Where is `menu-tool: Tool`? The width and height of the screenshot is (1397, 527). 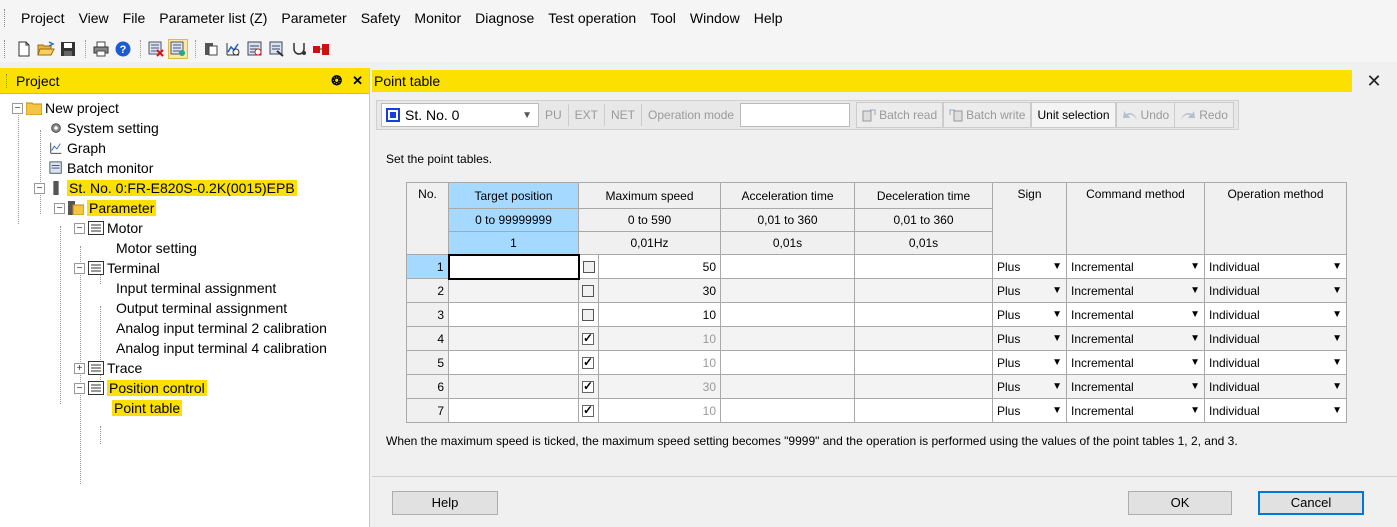 menu-tool: Tool is located at coordinates (663, 18).